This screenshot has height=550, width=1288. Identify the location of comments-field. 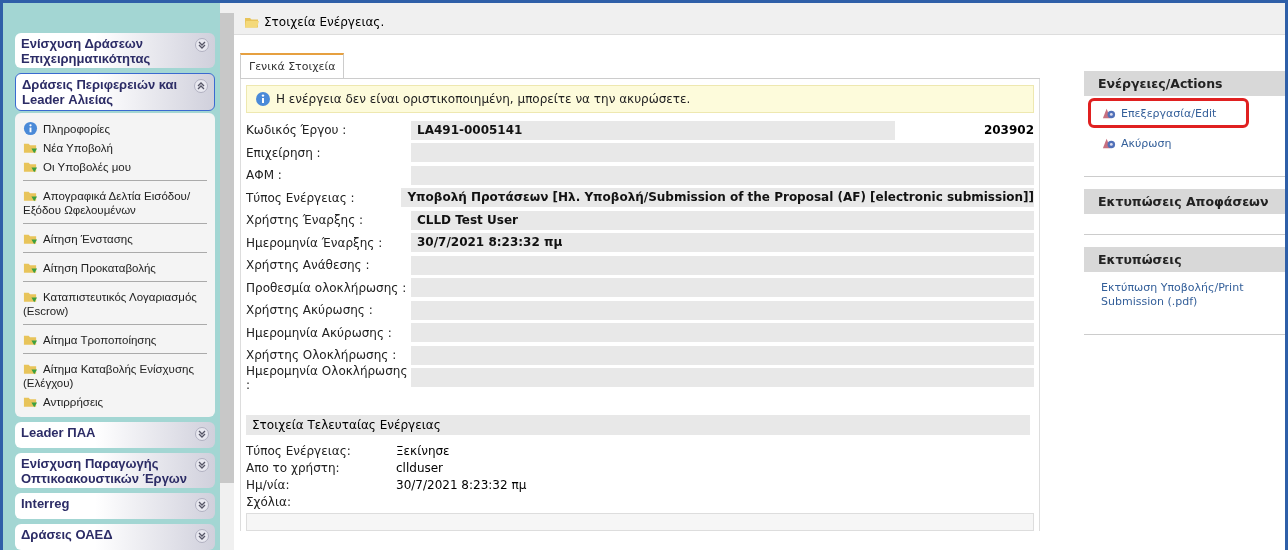
(640, 522).